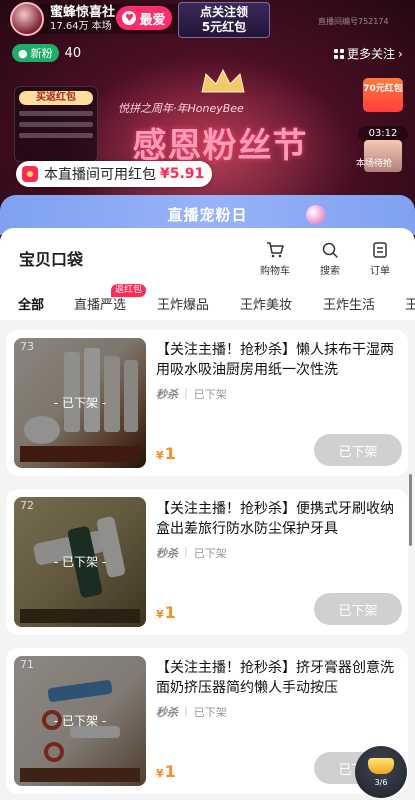  I want to click on pending-redpack-label: 本场待抢, so click(374, 164).